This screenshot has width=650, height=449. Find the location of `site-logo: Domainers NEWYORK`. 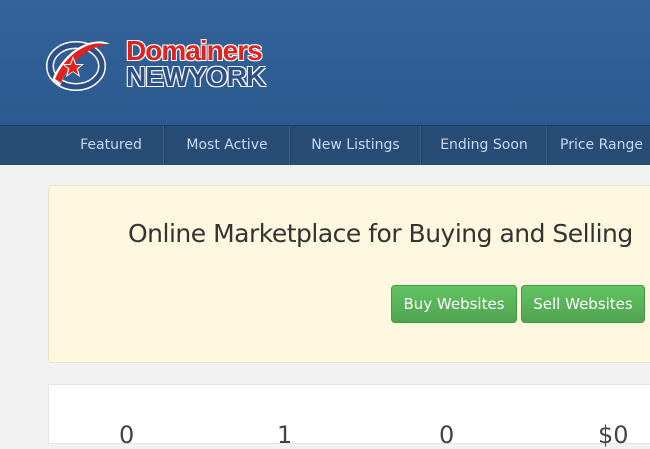

site-logo: Domainers NEWYORK is located at coordinates (161, 66).